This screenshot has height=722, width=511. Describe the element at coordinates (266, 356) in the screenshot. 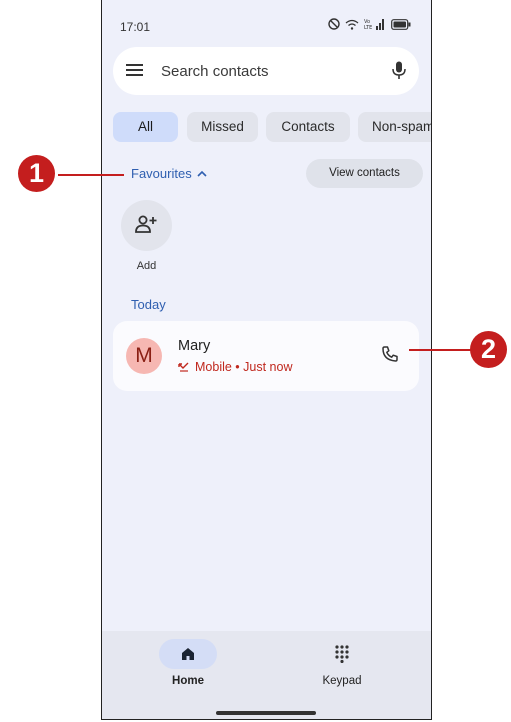

I see `call-log-item: M Mary Mobile • Just now` at that location.